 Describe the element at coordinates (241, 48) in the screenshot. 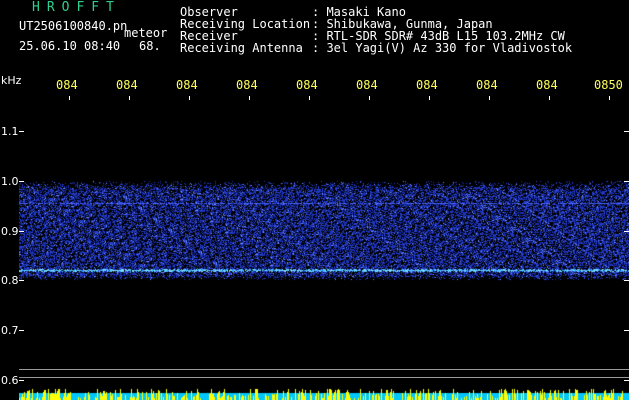

I see `antenna-label: Receiving Antenna` at that location.